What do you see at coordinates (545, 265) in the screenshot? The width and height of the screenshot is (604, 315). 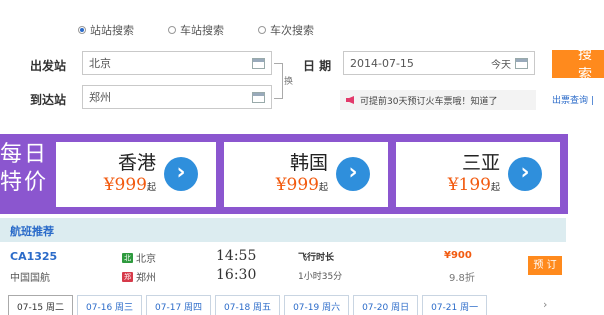 I see `book-button: 预 订` at bounding box center [545, 265].